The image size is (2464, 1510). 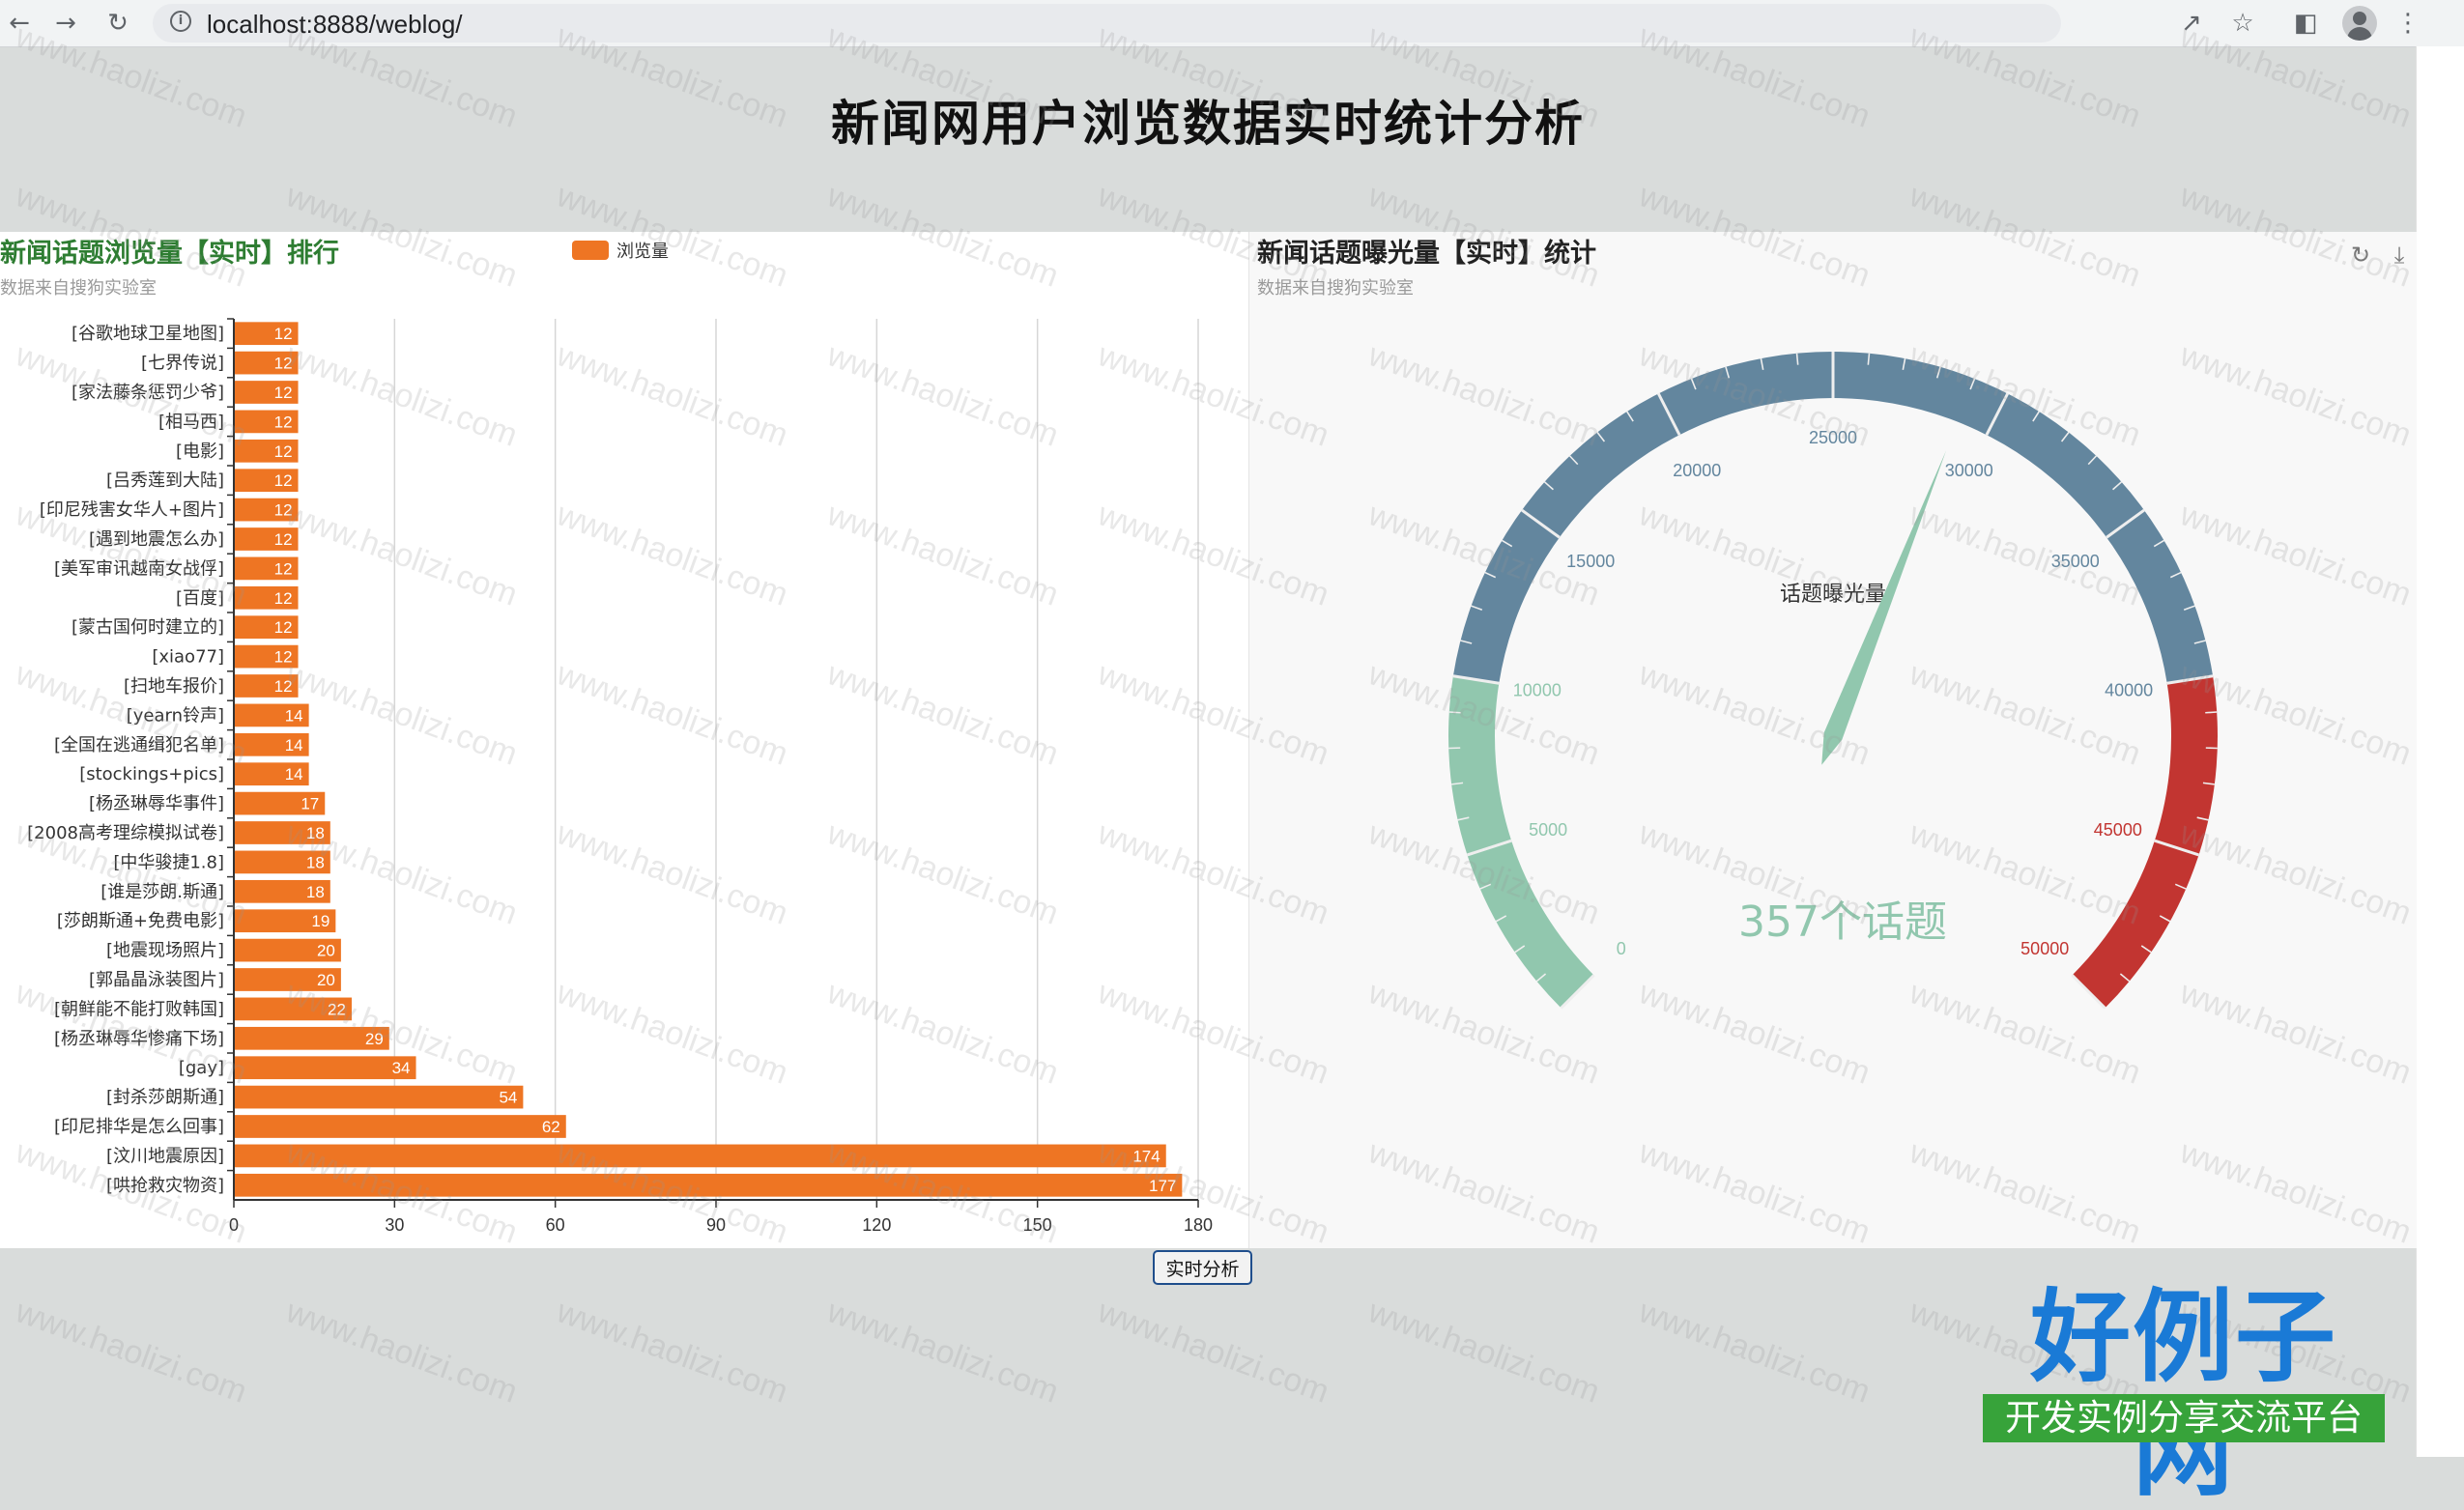 What do you see at coordinates (1697, 470) in the screenshot?
I see `gauge-tick-label: 20000` at bounding box center [1697, 470].